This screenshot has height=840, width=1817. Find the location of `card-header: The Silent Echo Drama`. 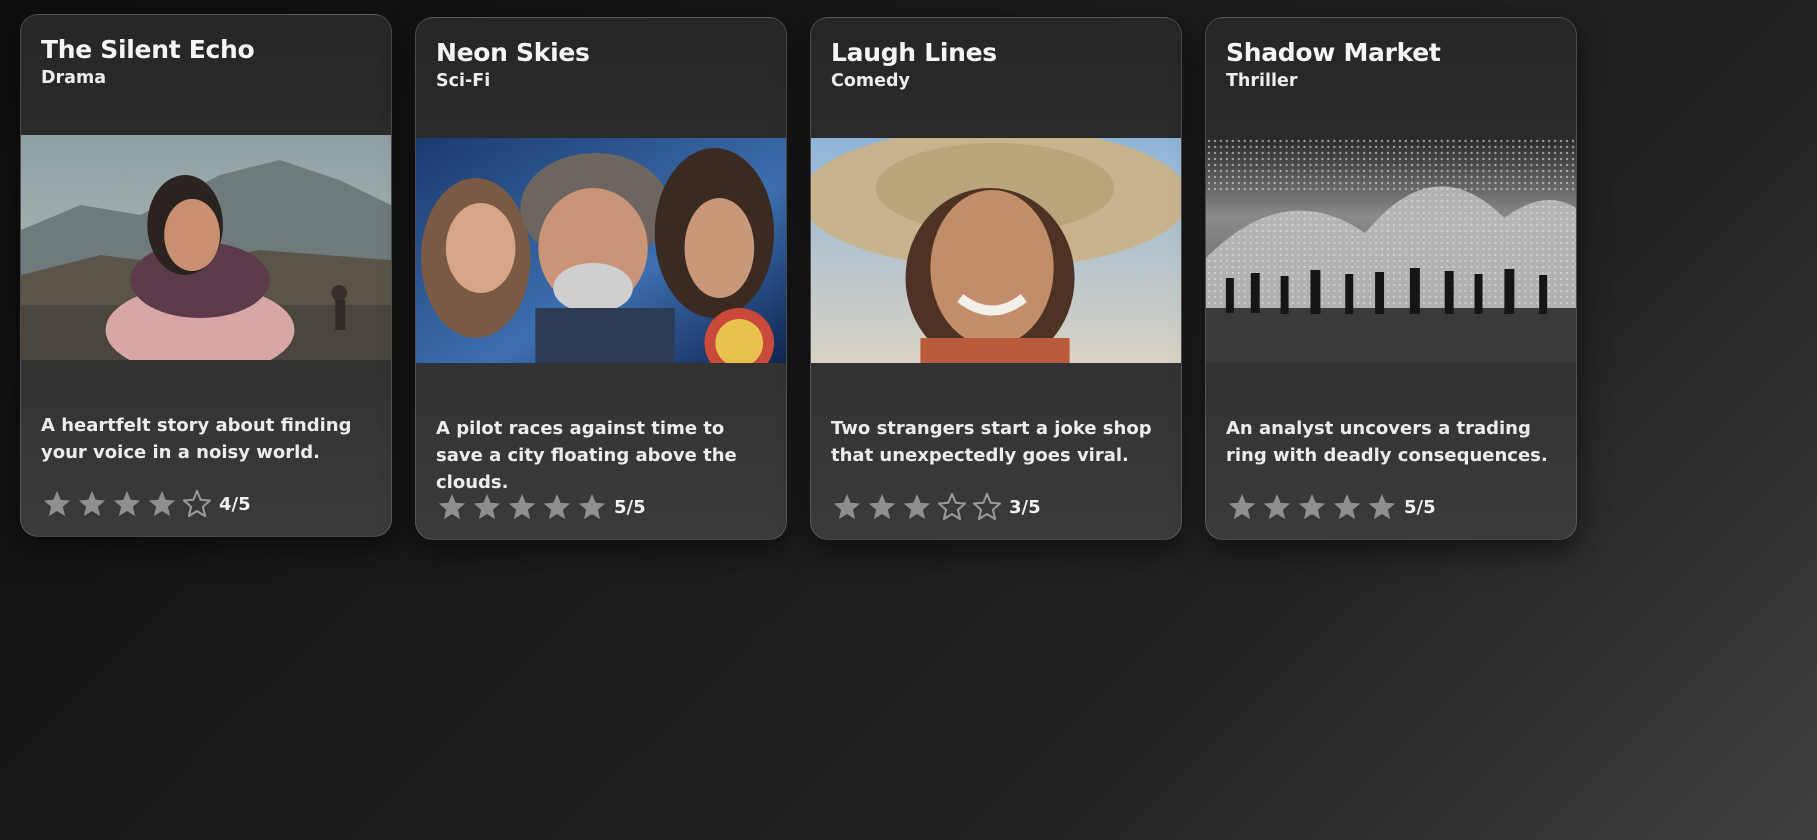

card-header: The Silent Echo Drama is located at coordinates (208, 62).